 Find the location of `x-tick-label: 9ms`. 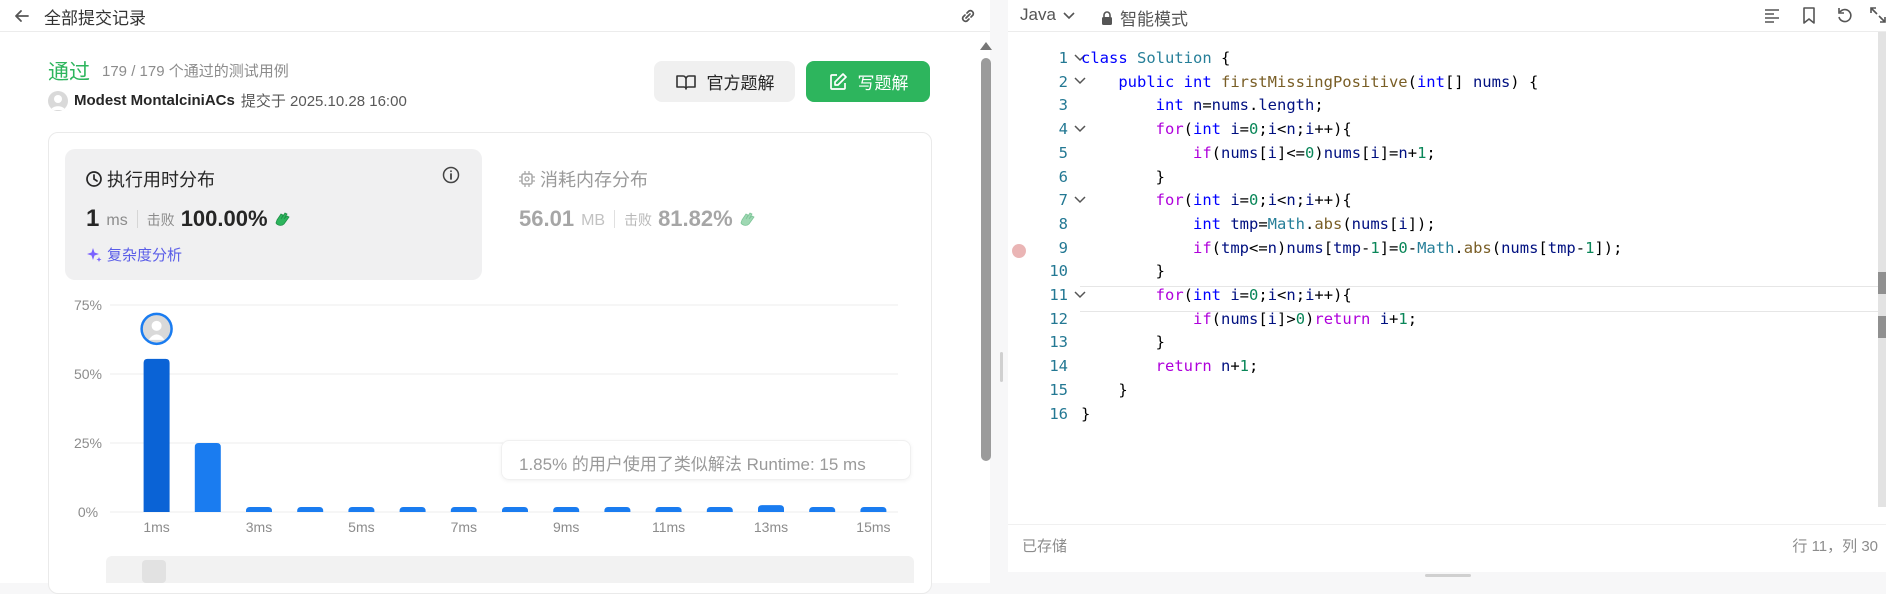

x-tick-label: 9ms is located at coordinates (566, 527).